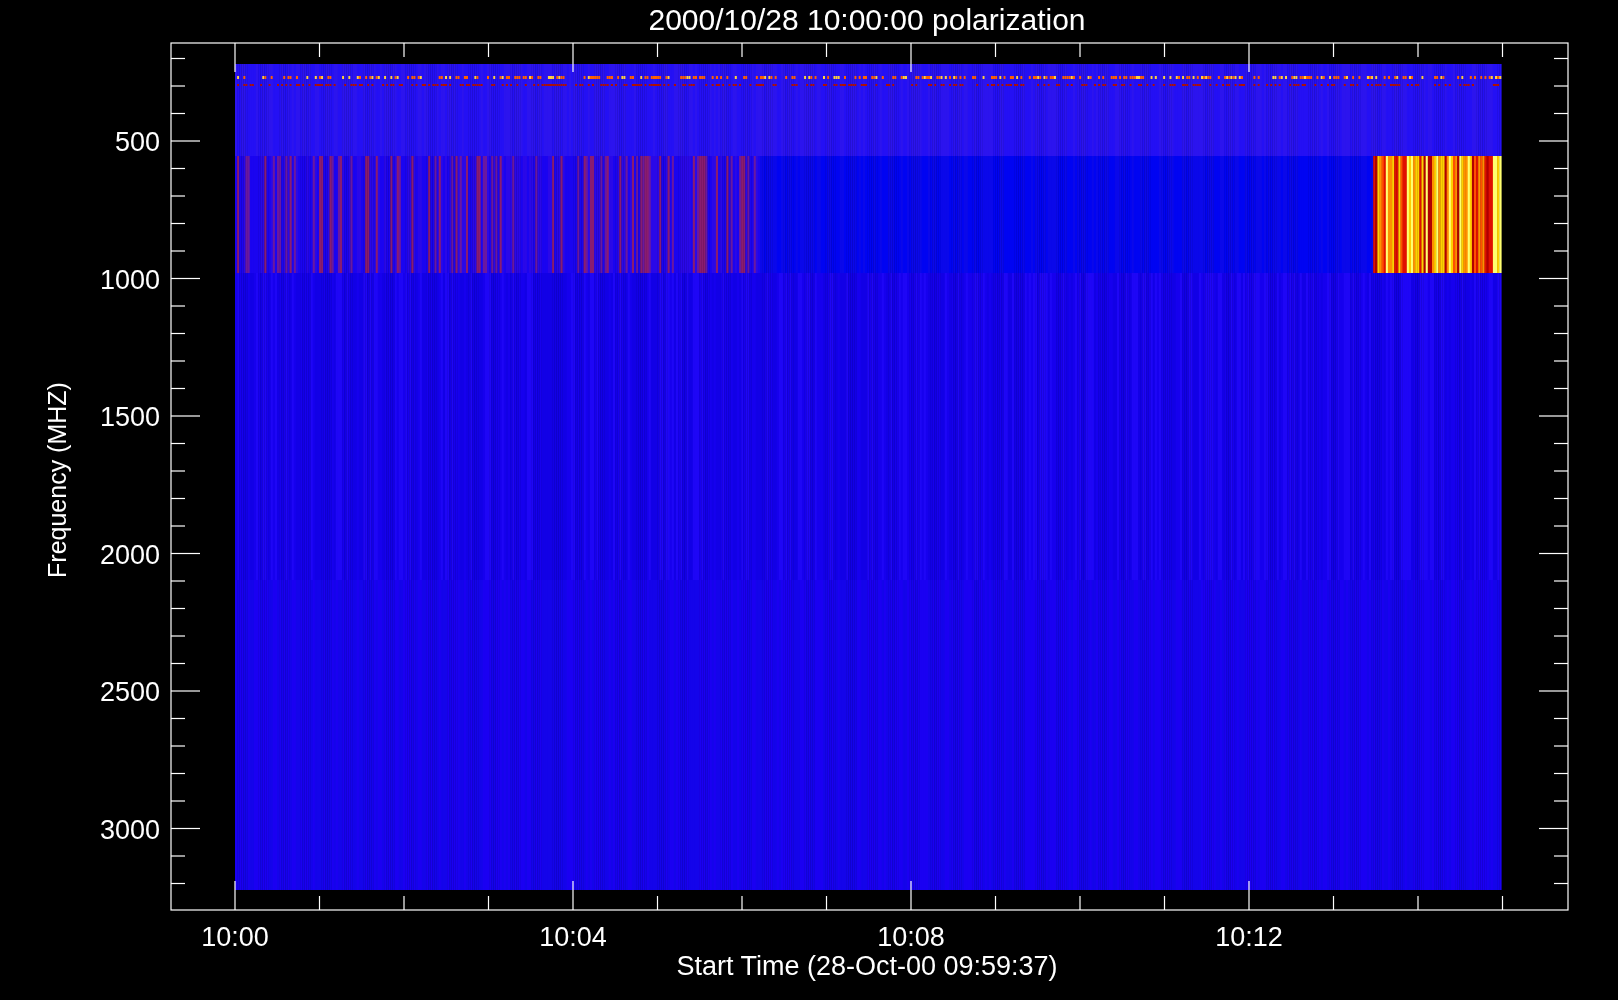 Image resolution: width=1618 pixels, height=1000 pixels. I want to click on tick-label: 10:12, so click(1249, 937).